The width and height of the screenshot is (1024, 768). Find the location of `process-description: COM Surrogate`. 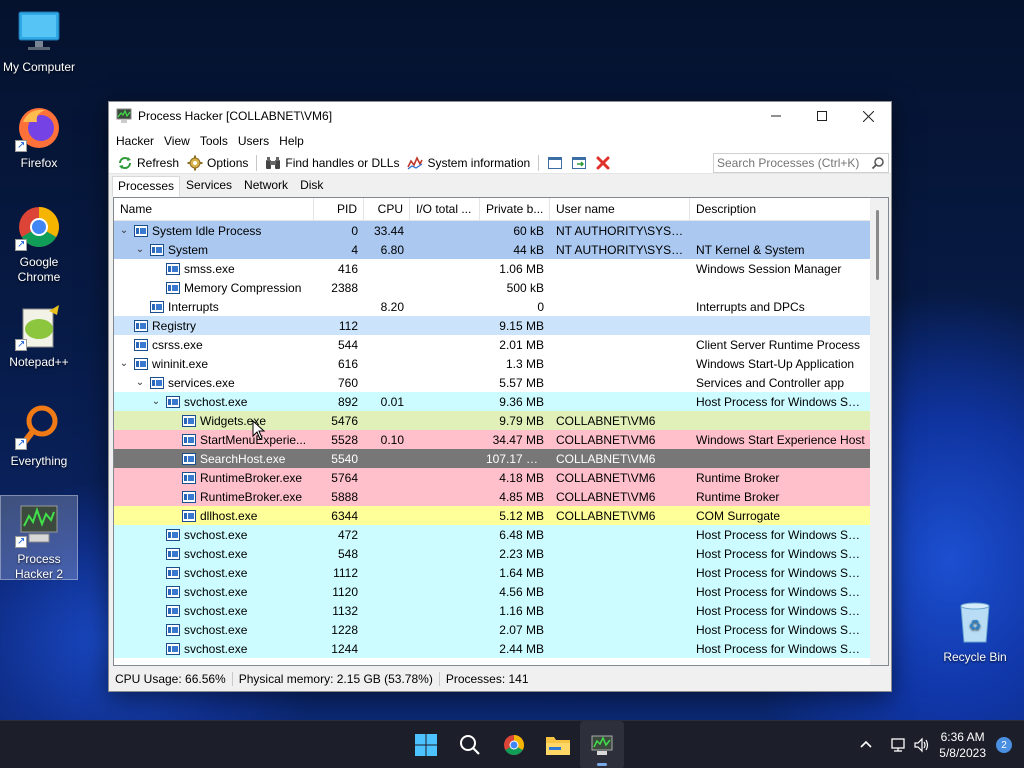

process-description: COM Surrogate is located at coordinates (738, 515).